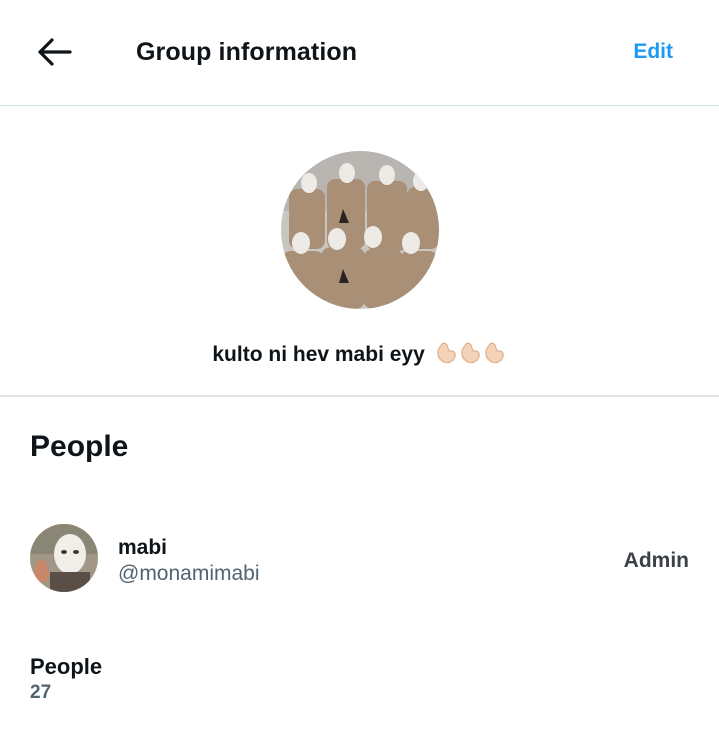 This screenshot has width=719, height=743. I want to click on people-count: People 27, so click(66, 679).